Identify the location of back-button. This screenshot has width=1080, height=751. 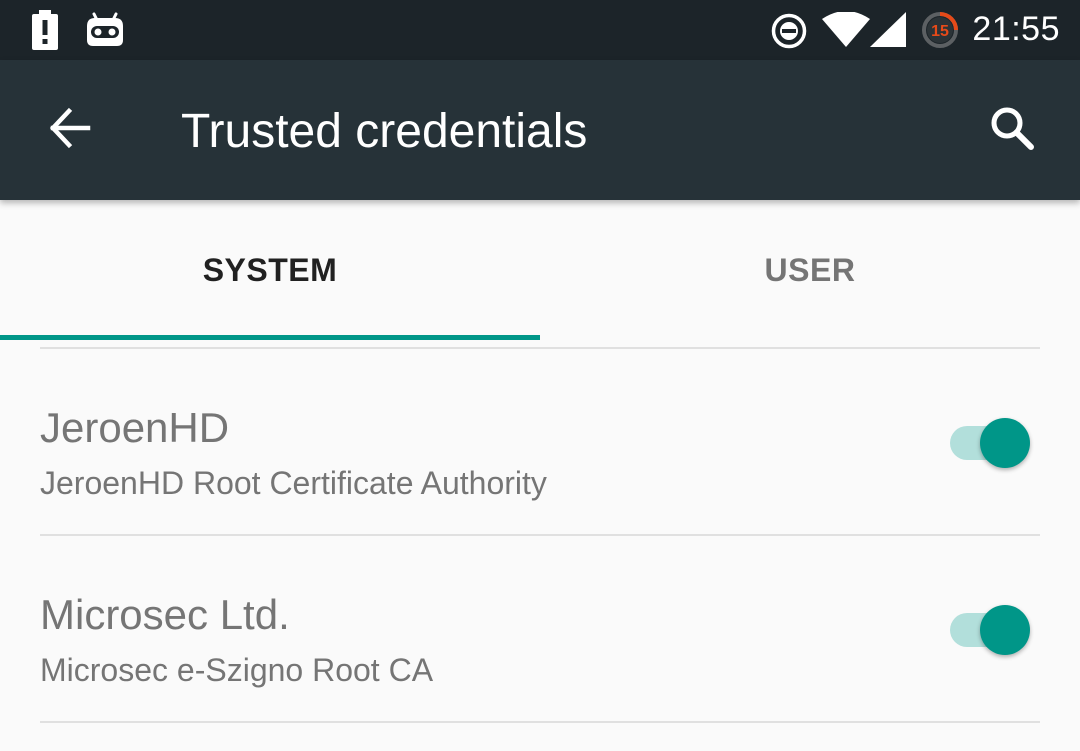
(70, 130).